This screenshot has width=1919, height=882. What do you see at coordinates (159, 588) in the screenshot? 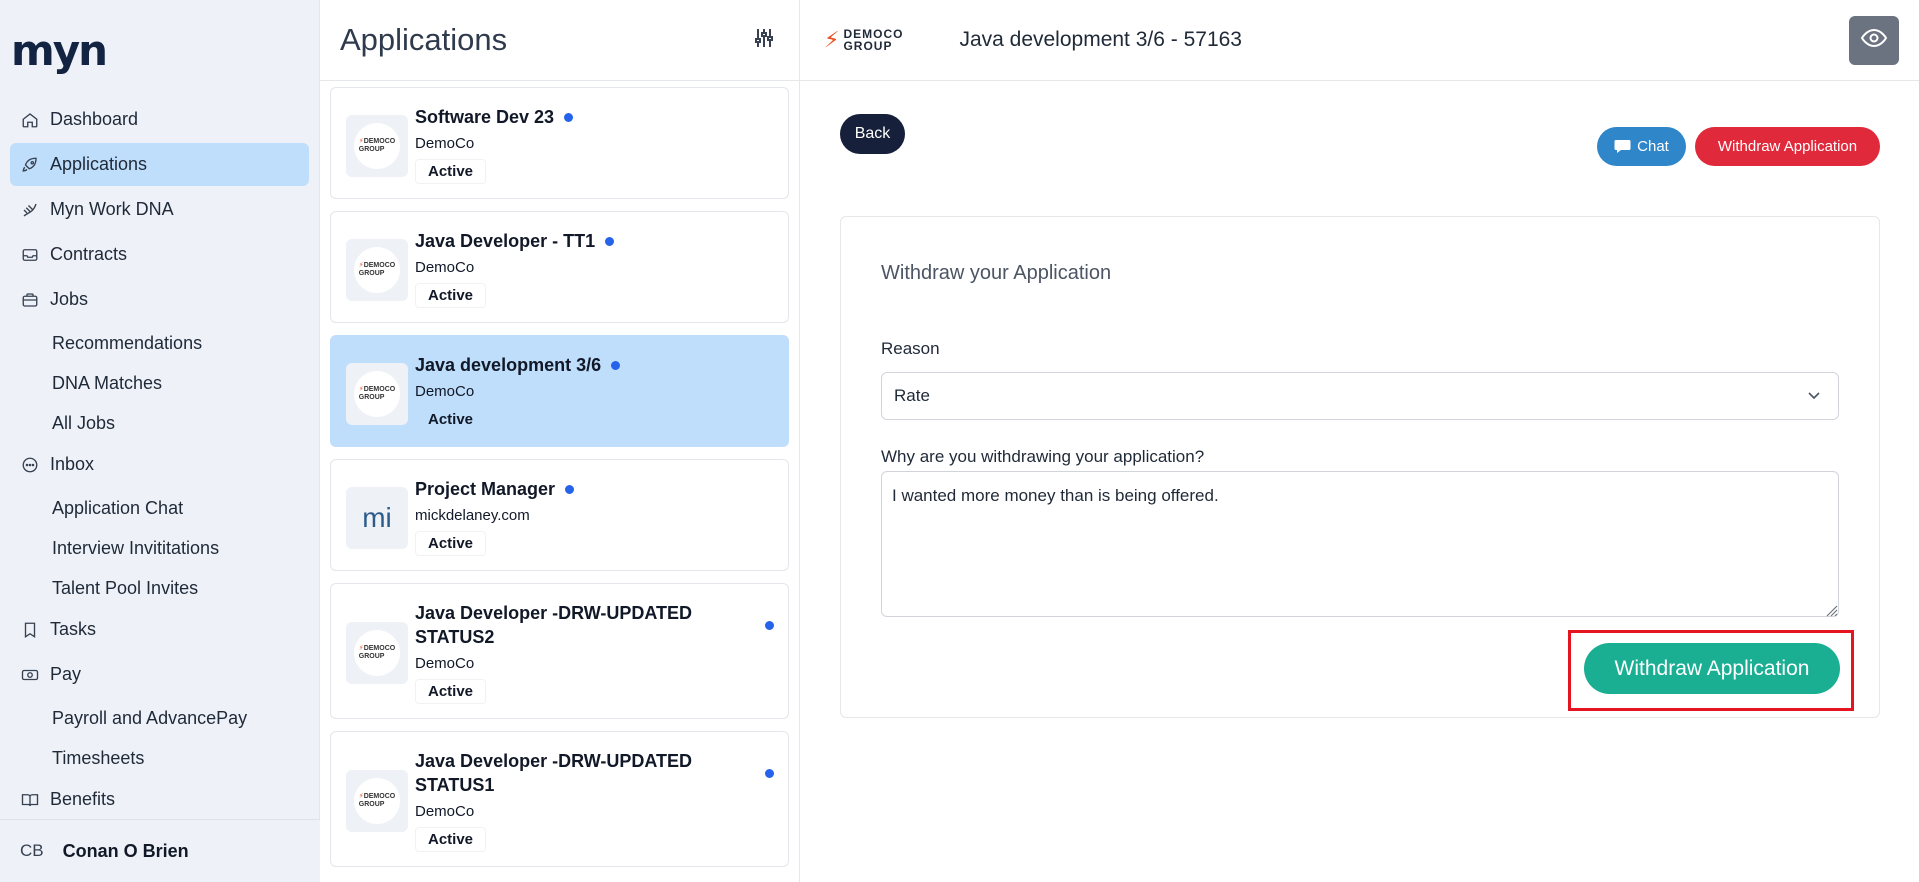
I see `sidebar-subitem-talent-pool-invites: Talent Pool Invites` at bounding box center [159, 588].